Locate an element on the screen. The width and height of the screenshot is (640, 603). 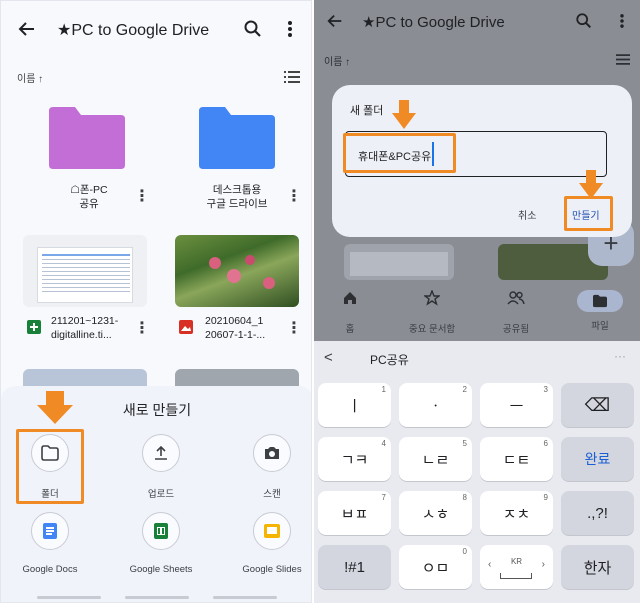
symbols-key: !#1 is located at coordinates (354, 567).